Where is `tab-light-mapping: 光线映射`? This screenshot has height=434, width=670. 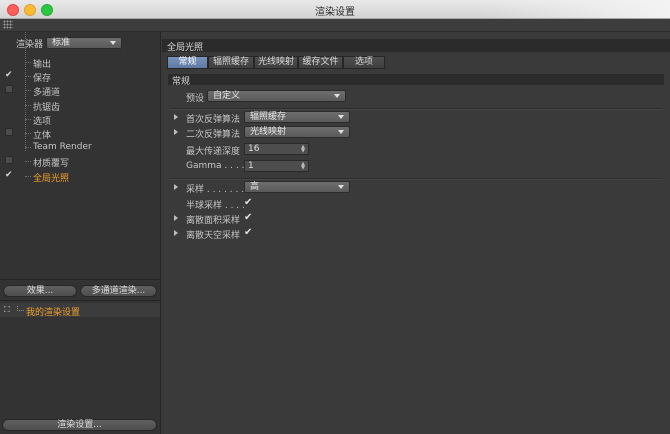 tab-light-mapping: 光线映射 is located at coordinates (276, 62).